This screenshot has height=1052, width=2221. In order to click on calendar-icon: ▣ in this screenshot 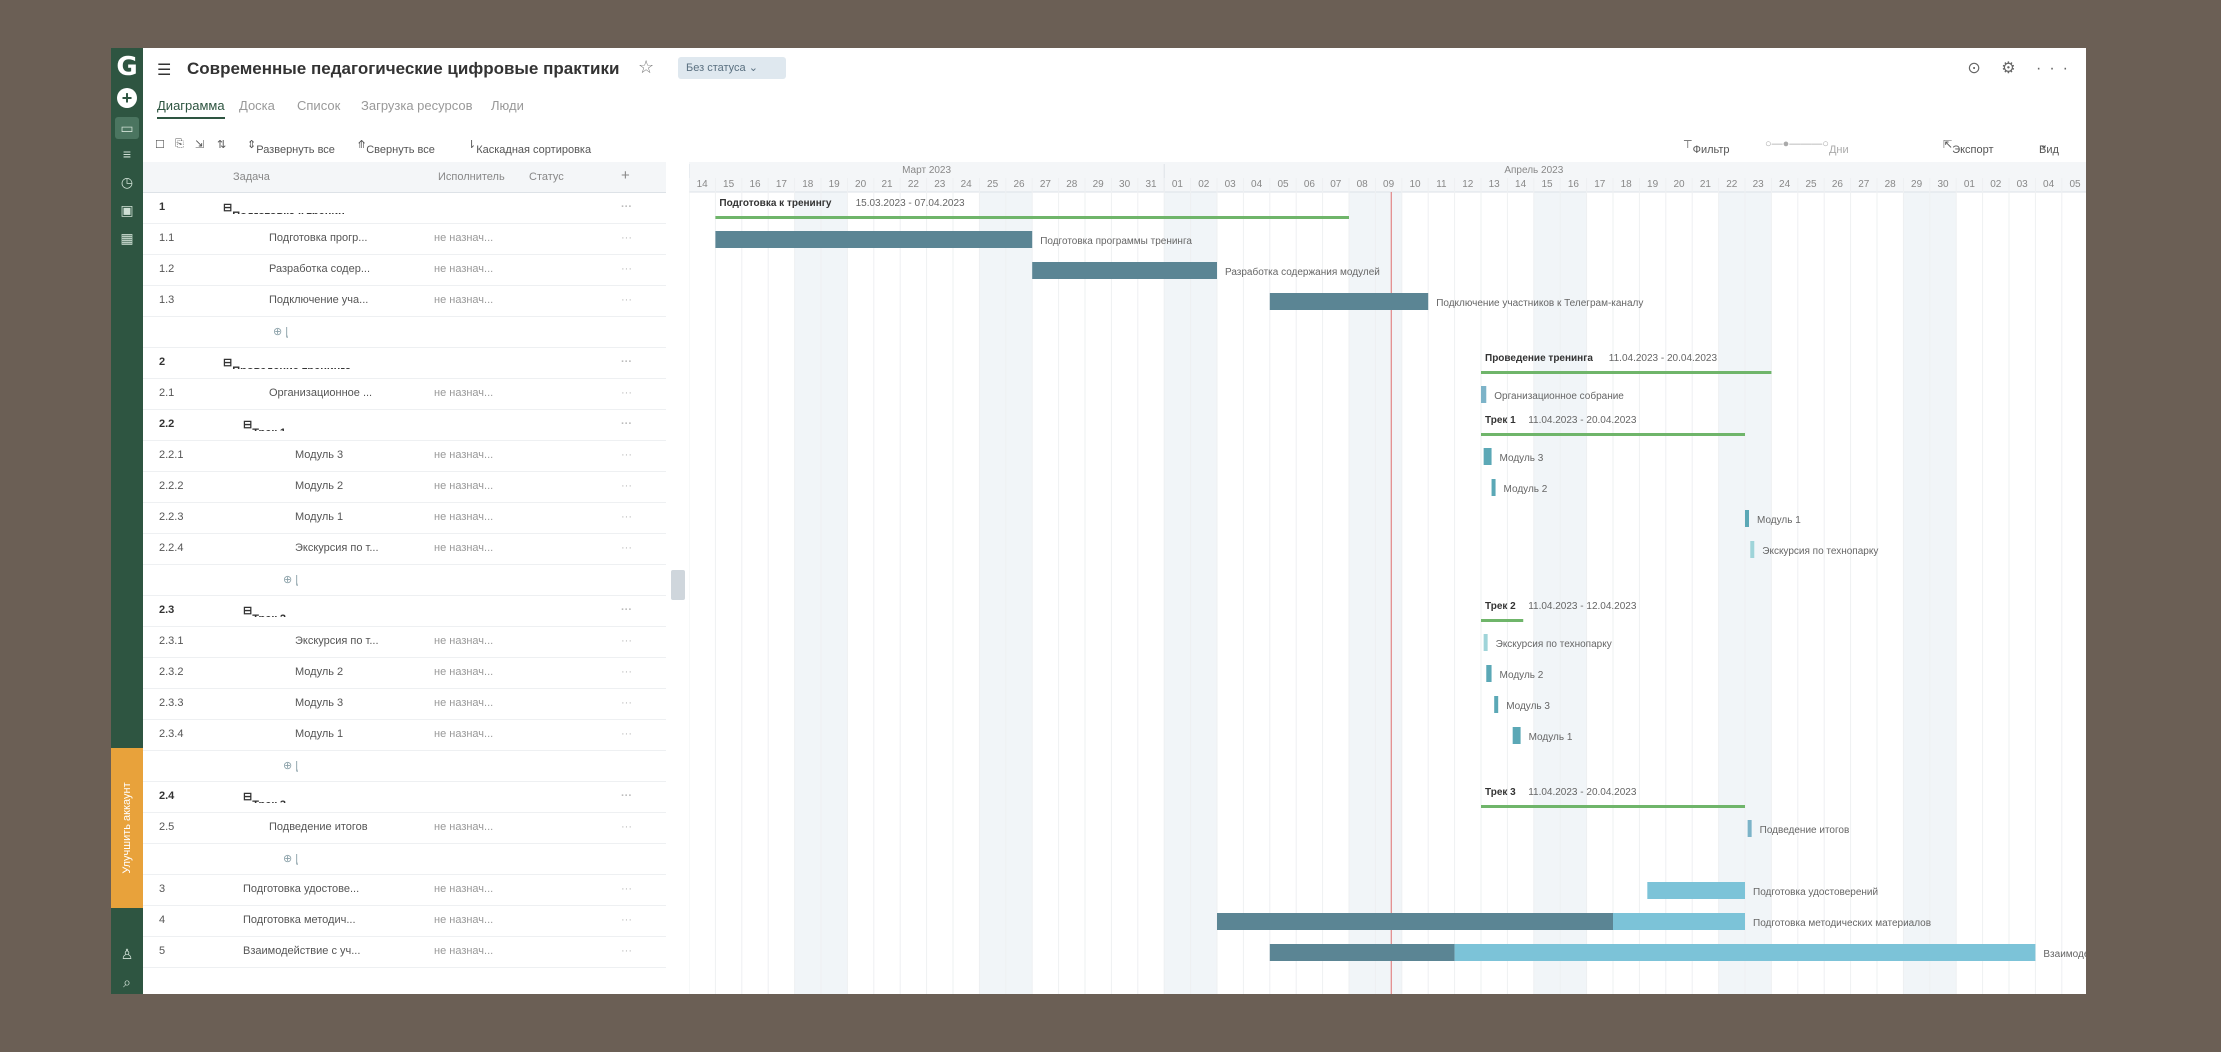, I will do `click(127, 210)`.